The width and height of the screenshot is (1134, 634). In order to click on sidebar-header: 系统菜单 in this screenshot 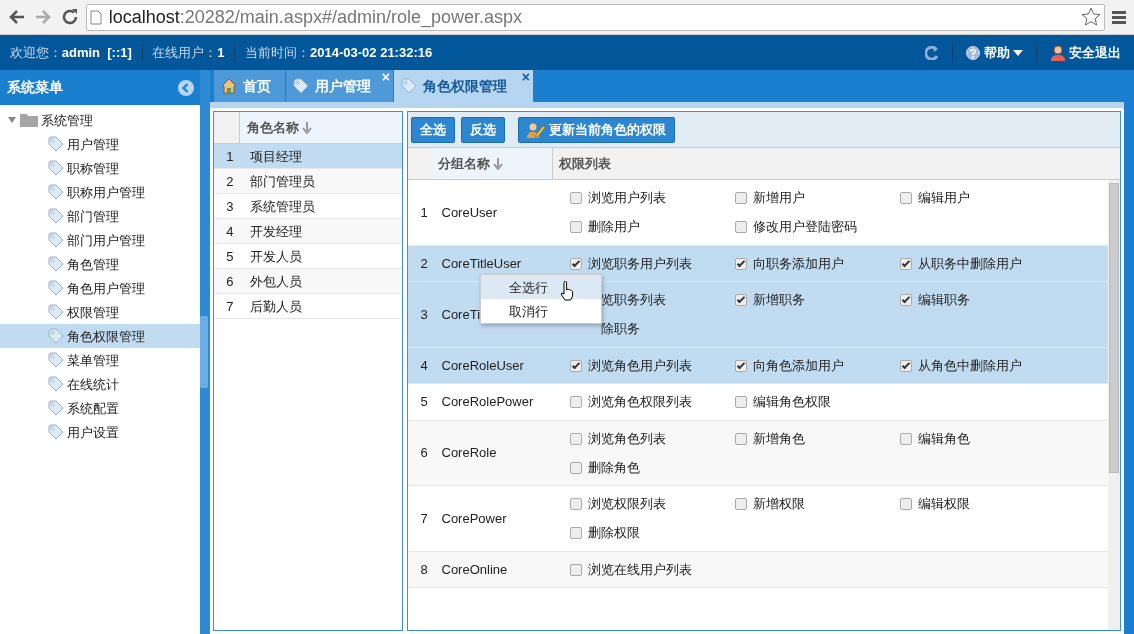, I will do `click(100, 87)`.